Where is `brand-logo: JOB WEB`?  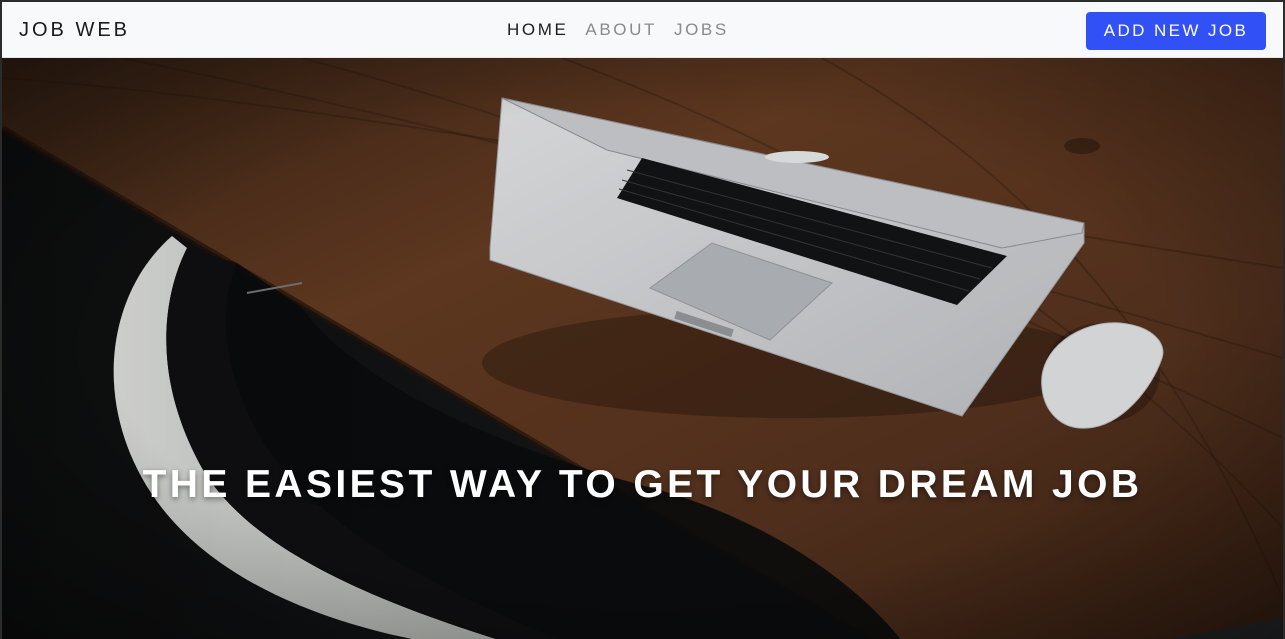 brand-logo: JOB WEB is located at coordinates (74, 30).